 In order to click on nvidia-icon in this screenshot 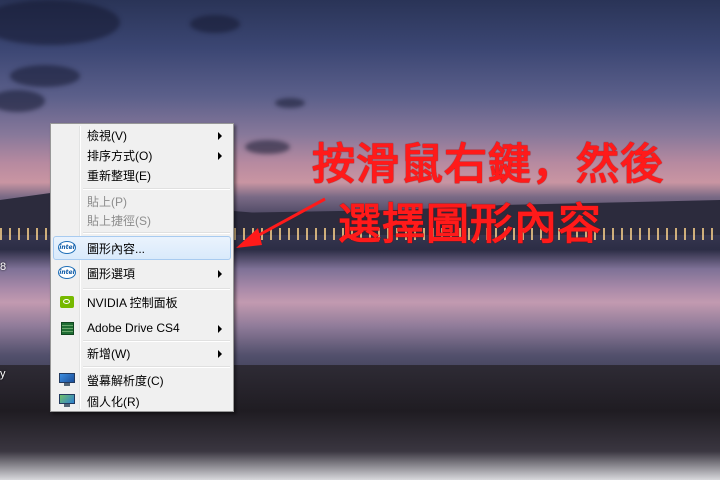, I will do `click(68, 302)`.